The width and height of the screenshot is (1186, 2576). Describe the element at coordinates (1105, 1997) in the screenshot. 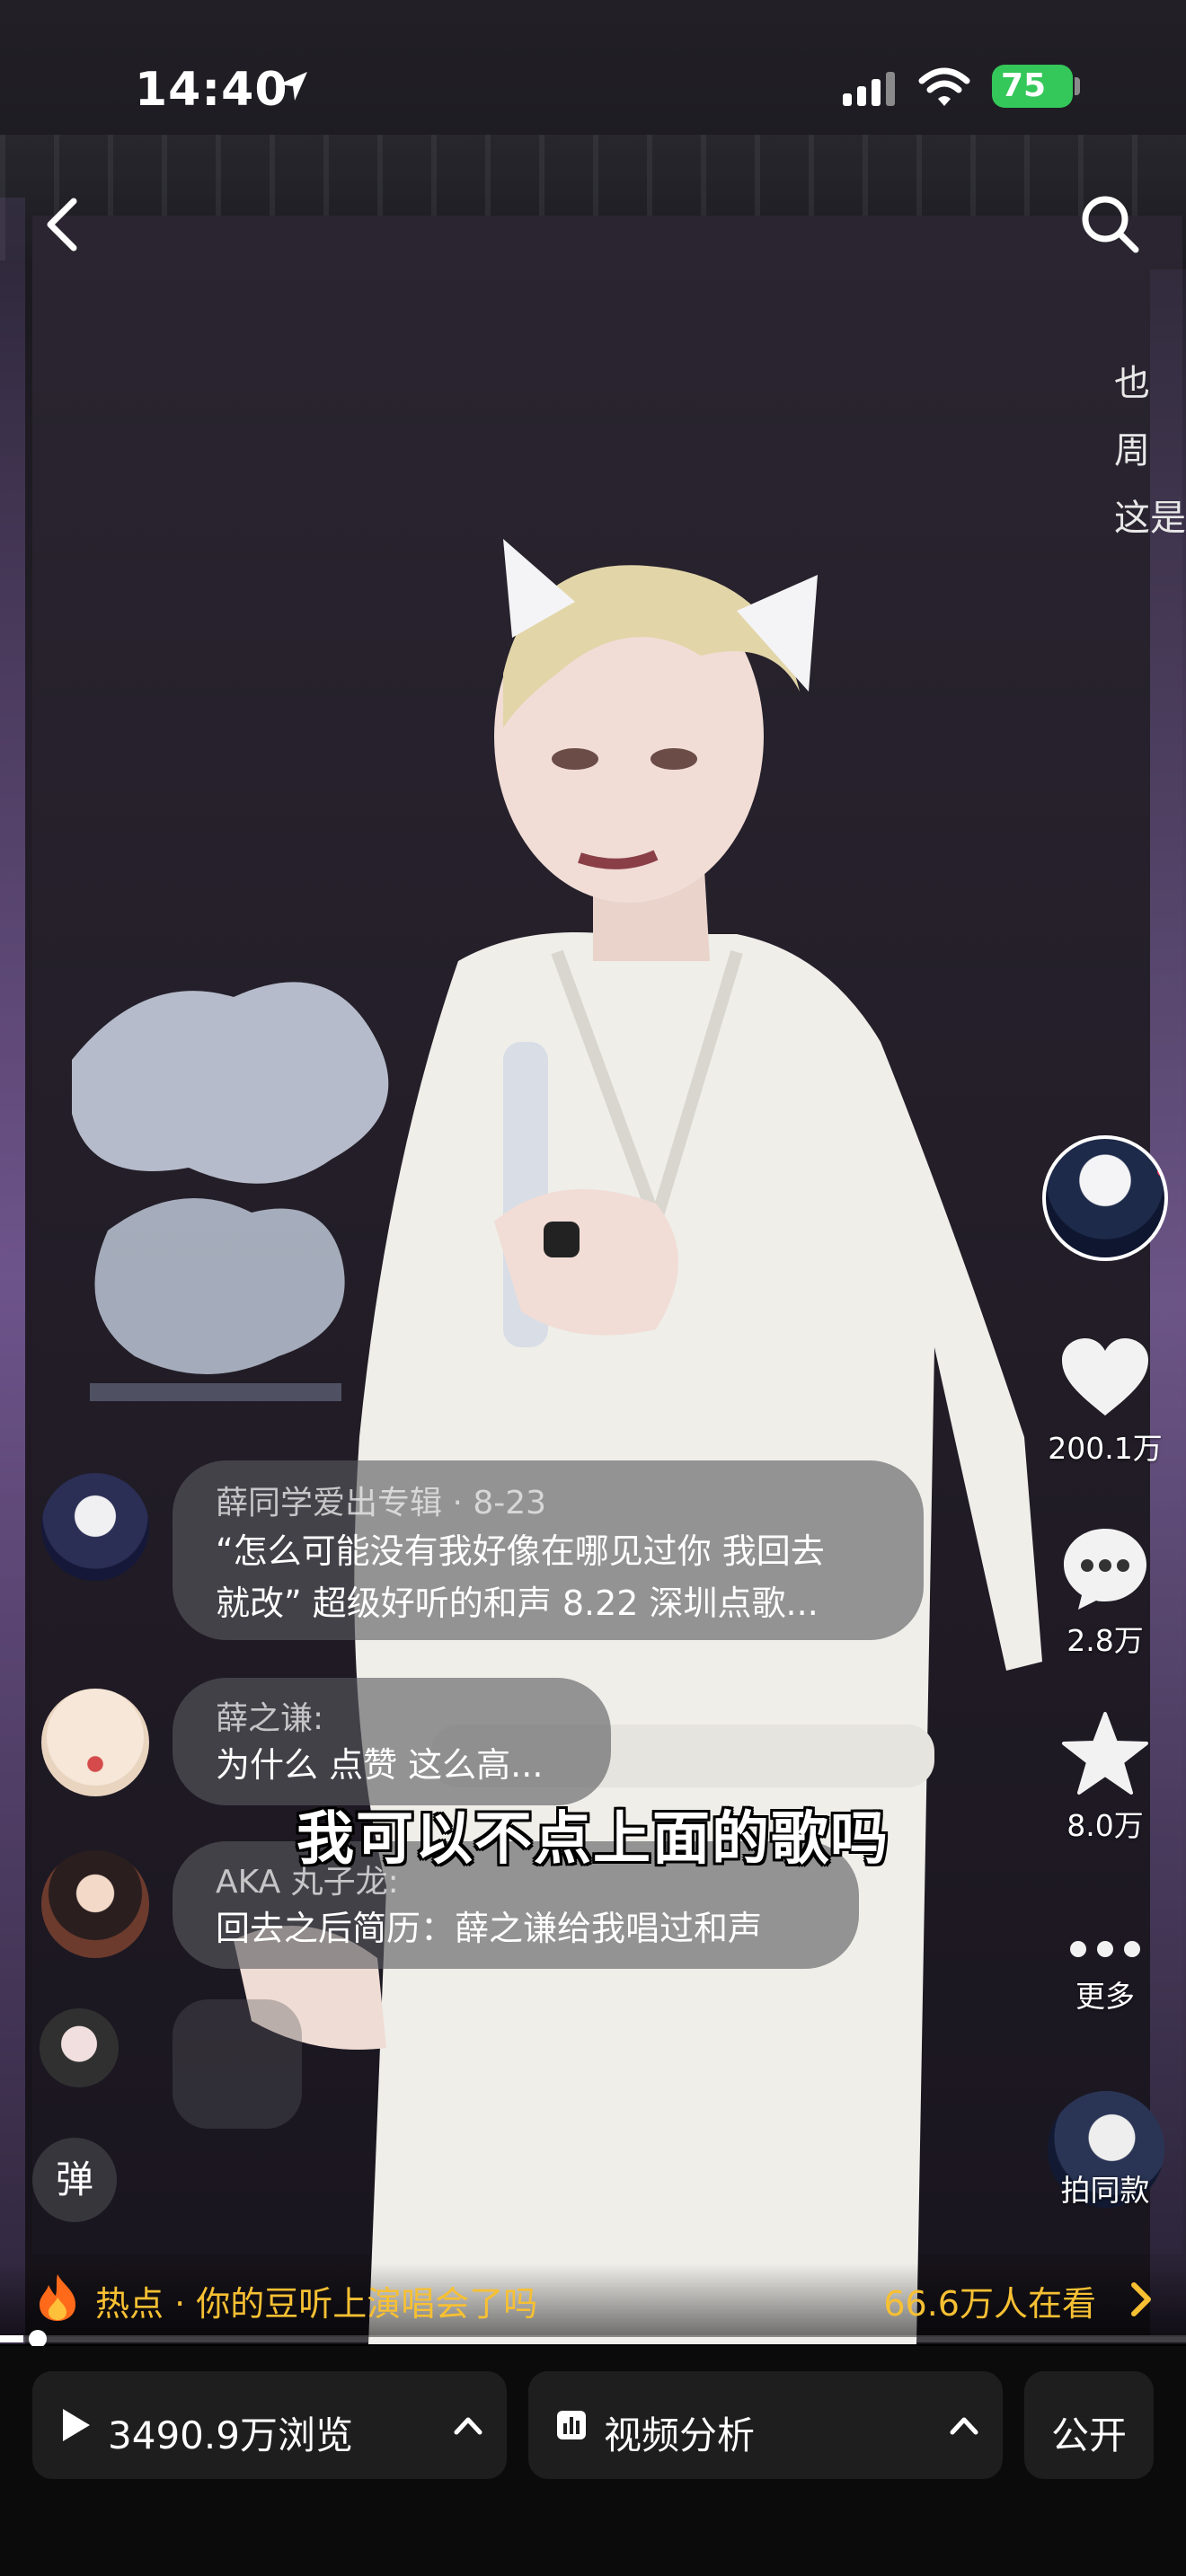

I see `more-label: 更多` at that location.